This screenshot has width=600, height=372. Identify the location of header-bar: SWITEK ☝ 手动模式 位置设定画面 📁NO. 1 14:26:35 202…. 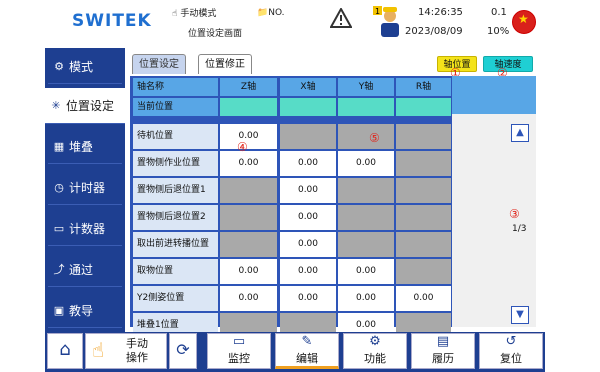
(295, 23).